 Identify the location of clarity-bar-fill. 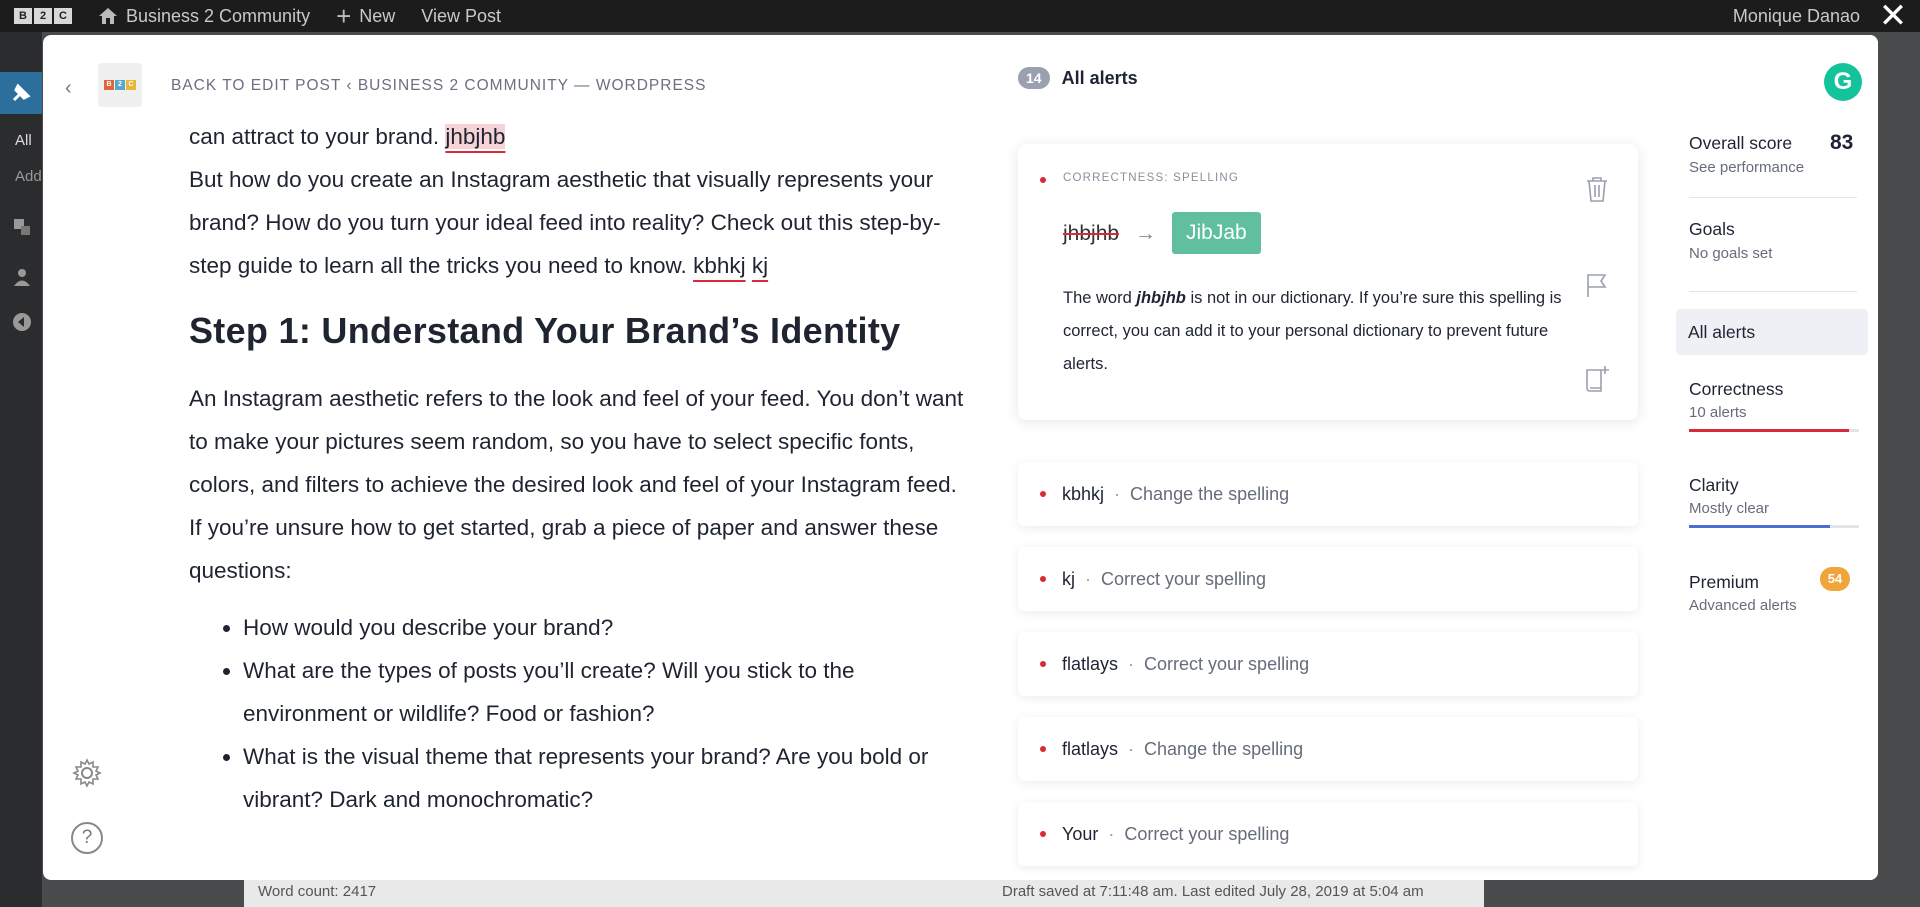
(1760, 526).